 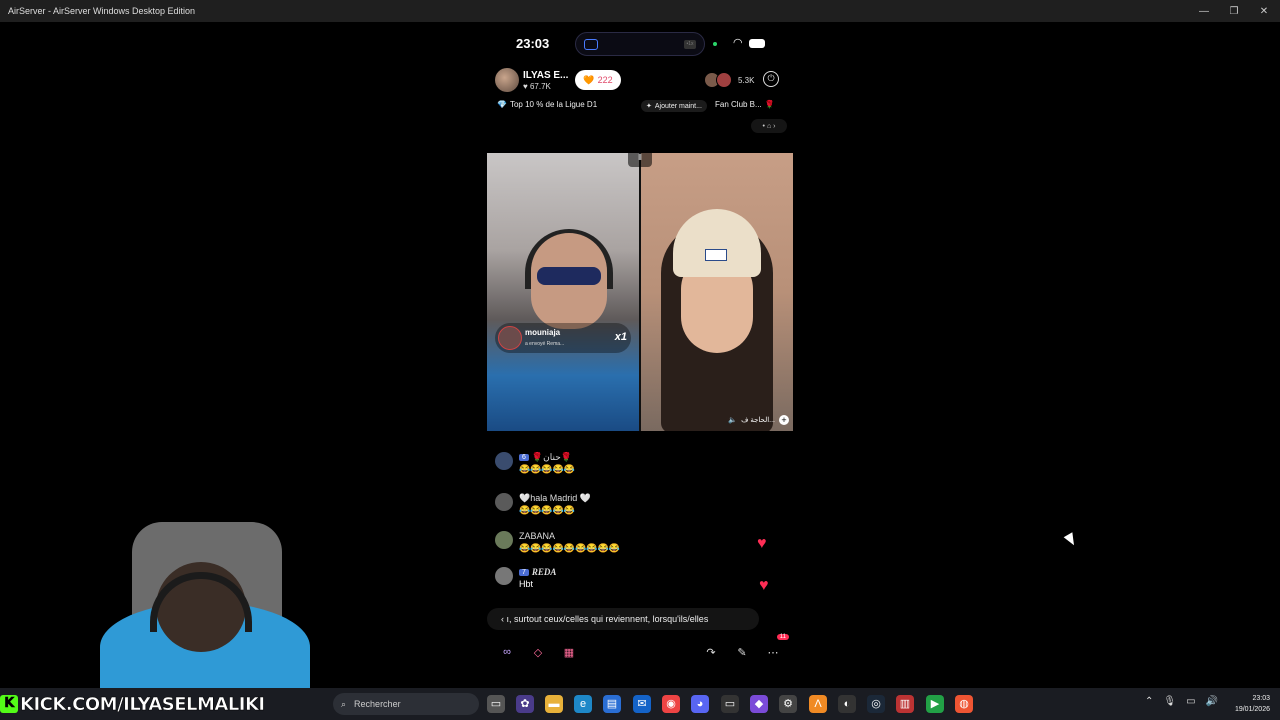 I want to click on fanclub-tag: Fan Club B... 🌹, so click(x=745, y=104).